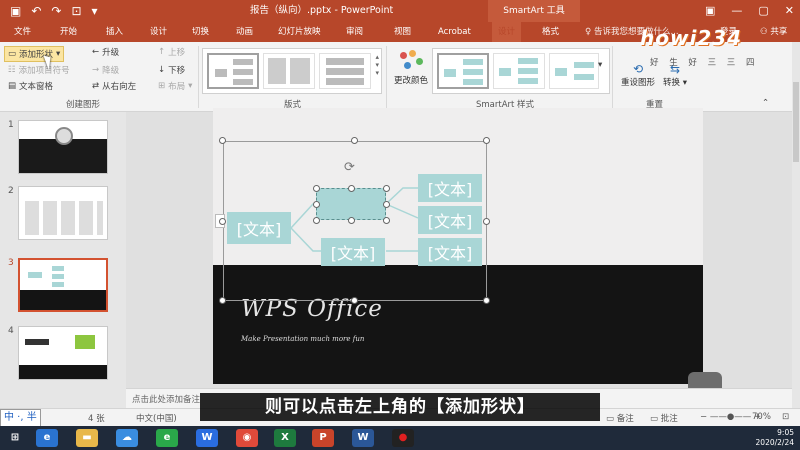 The height and width of the screenshot is (450, 800). What do you see at coordinates (22, 32) in the screenshot?
I see `tab-0: 文件` at bounding box center [22, 32].